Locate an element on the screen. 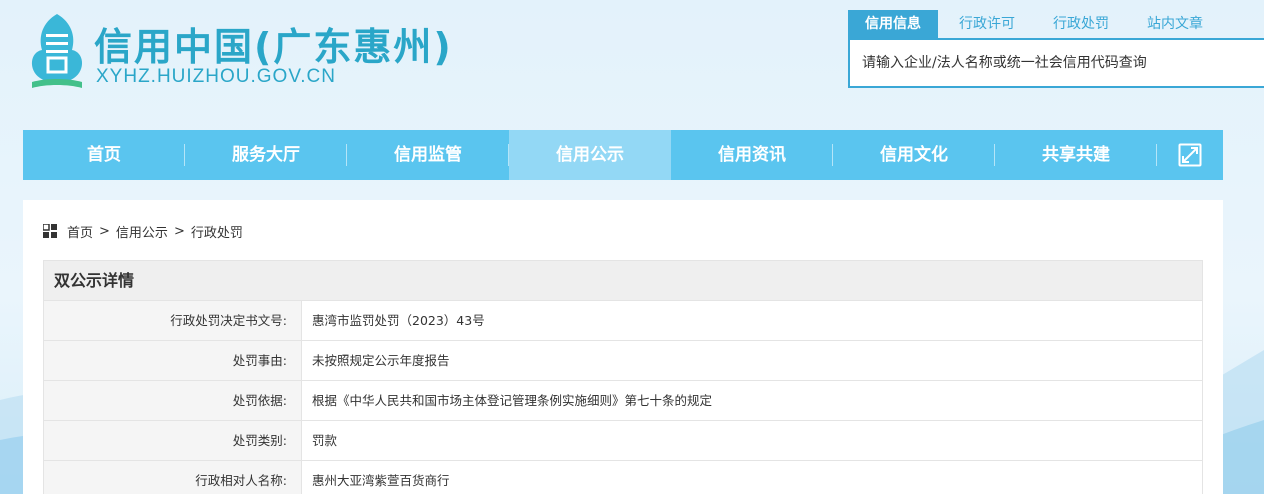 The image size is (1264, 494). logo-domain: XYHZ.HUIZHOU.GOV.CN is located at coordinates (216, 76).